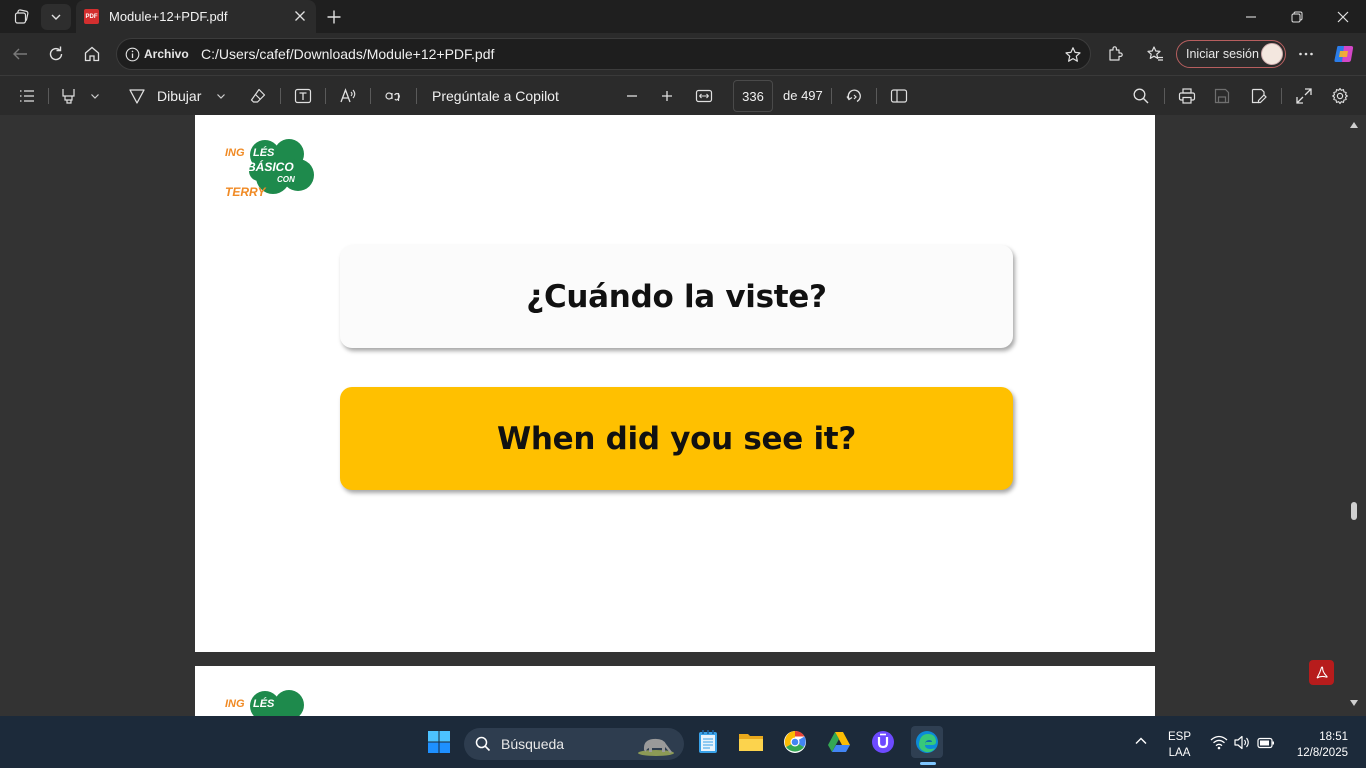 The height and width of the screenshot is (768, 1366). I want to click on fit-width-icon, so click(704, 96).